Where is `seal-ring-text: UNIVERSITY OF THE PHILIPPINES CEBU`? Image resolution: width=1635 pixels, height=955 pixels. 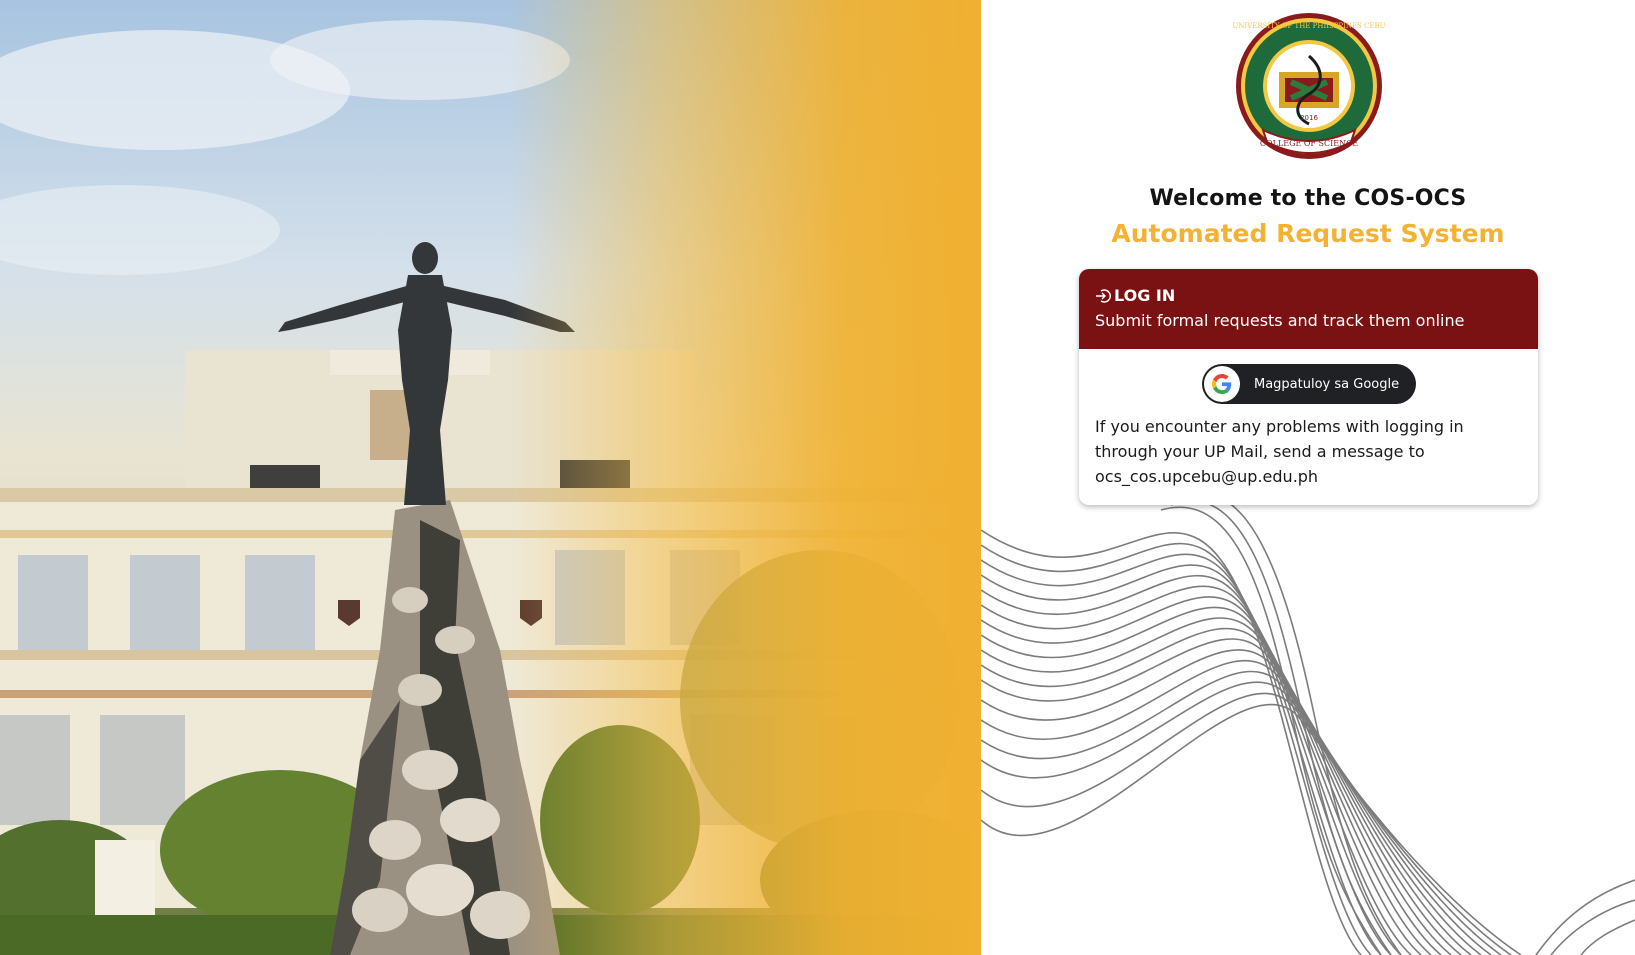 seal-ring-text: UNIVERSITY OF THE PHILIPPINES CEBU is located at coordinates (1309, 26).